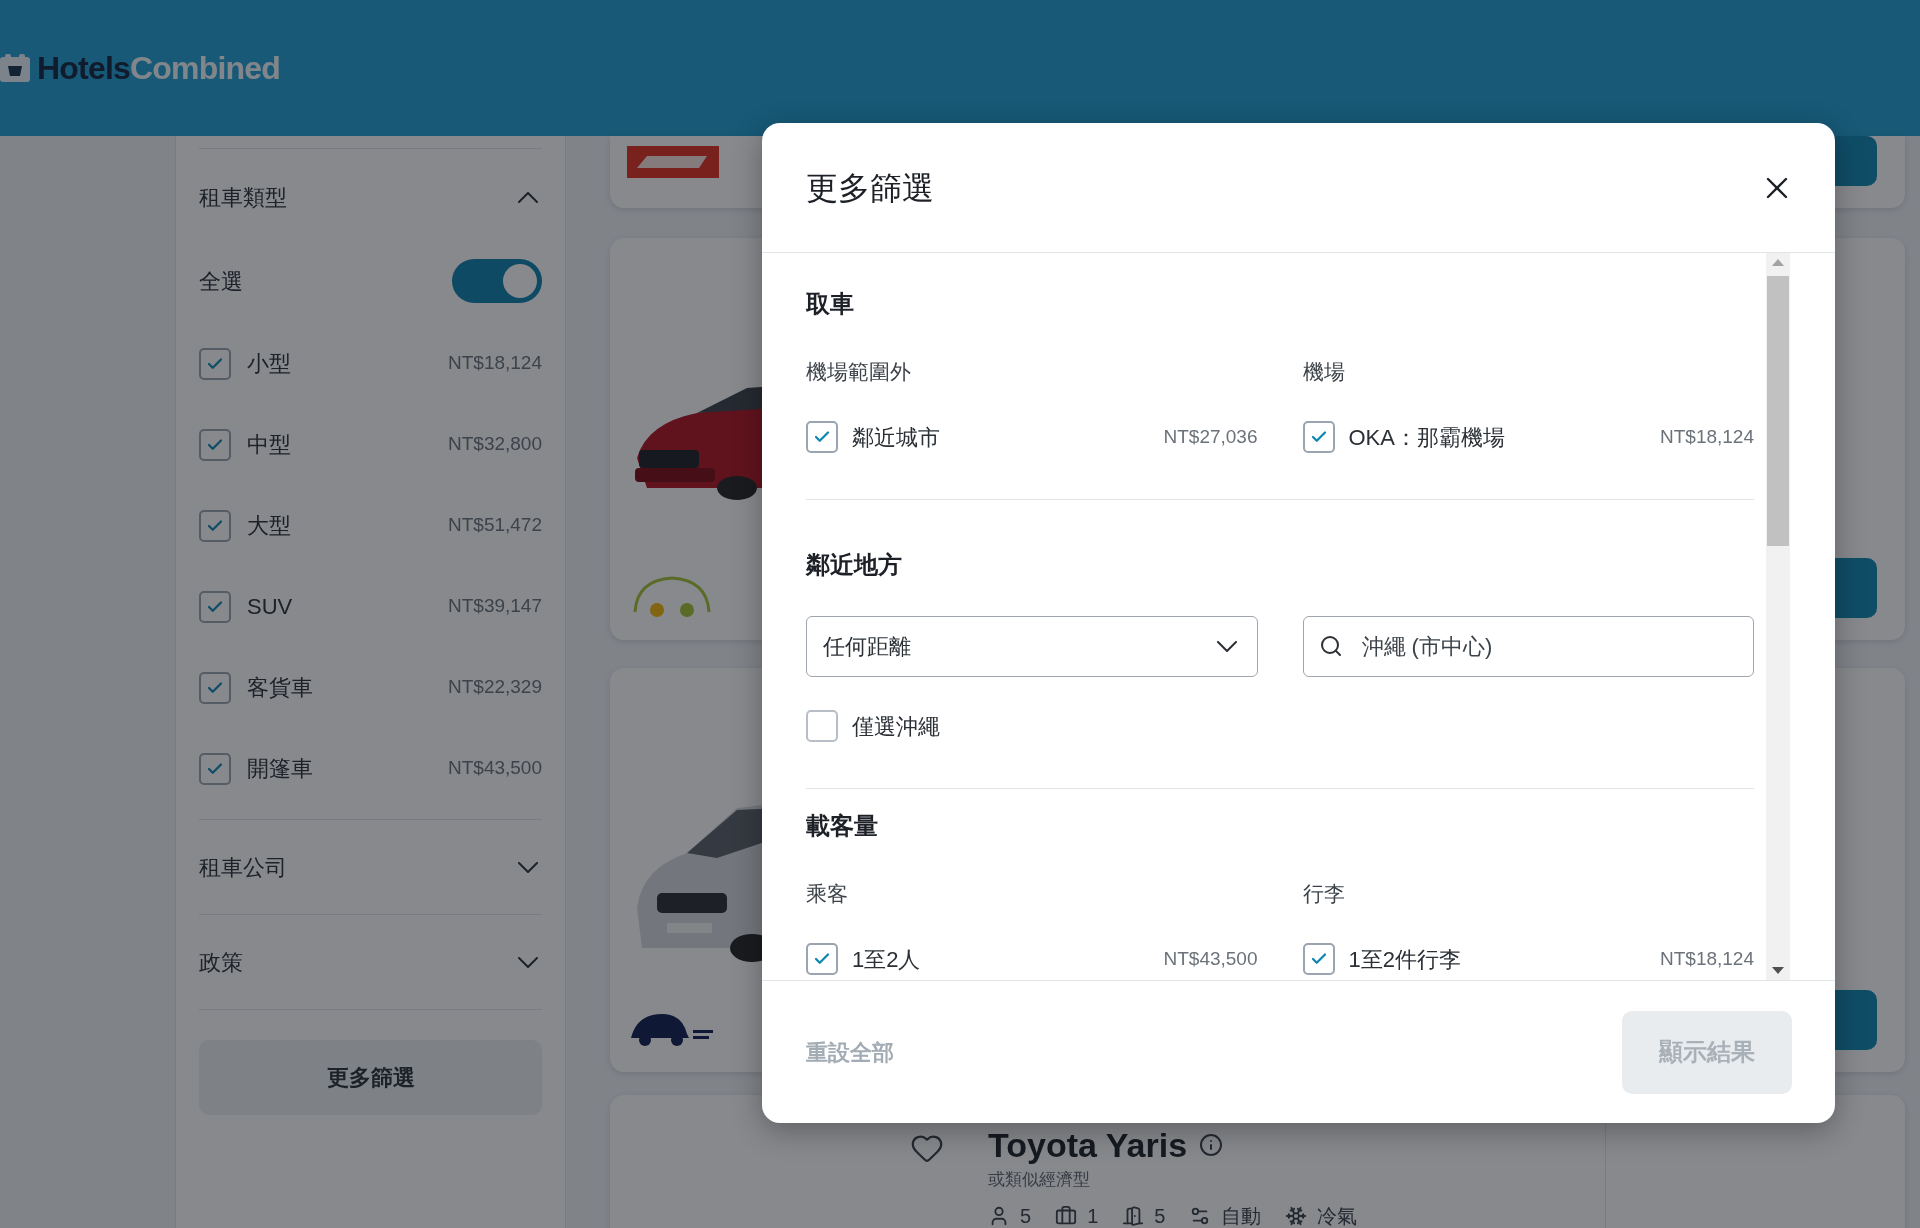 The width and height of the screenshot is (1920, 1228). Describe the element at coordinates (896, 437) in the screenshot. I see `option-label: 鄰近城市` at that location.